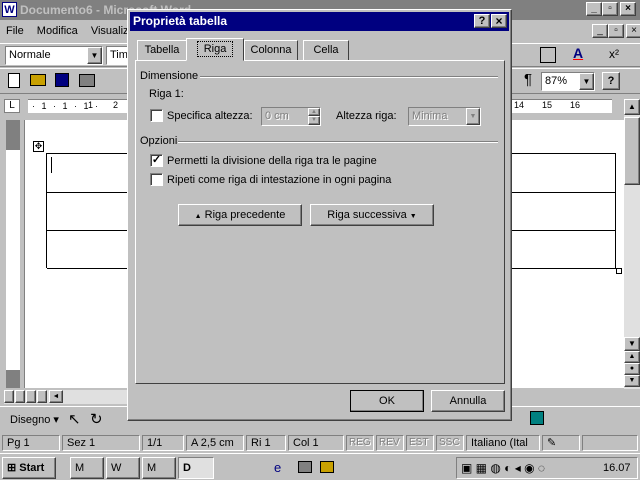 The width and height of the screenshot is (640, 480). I want to click on menu-modifica: Modifica, so click(57, 31).